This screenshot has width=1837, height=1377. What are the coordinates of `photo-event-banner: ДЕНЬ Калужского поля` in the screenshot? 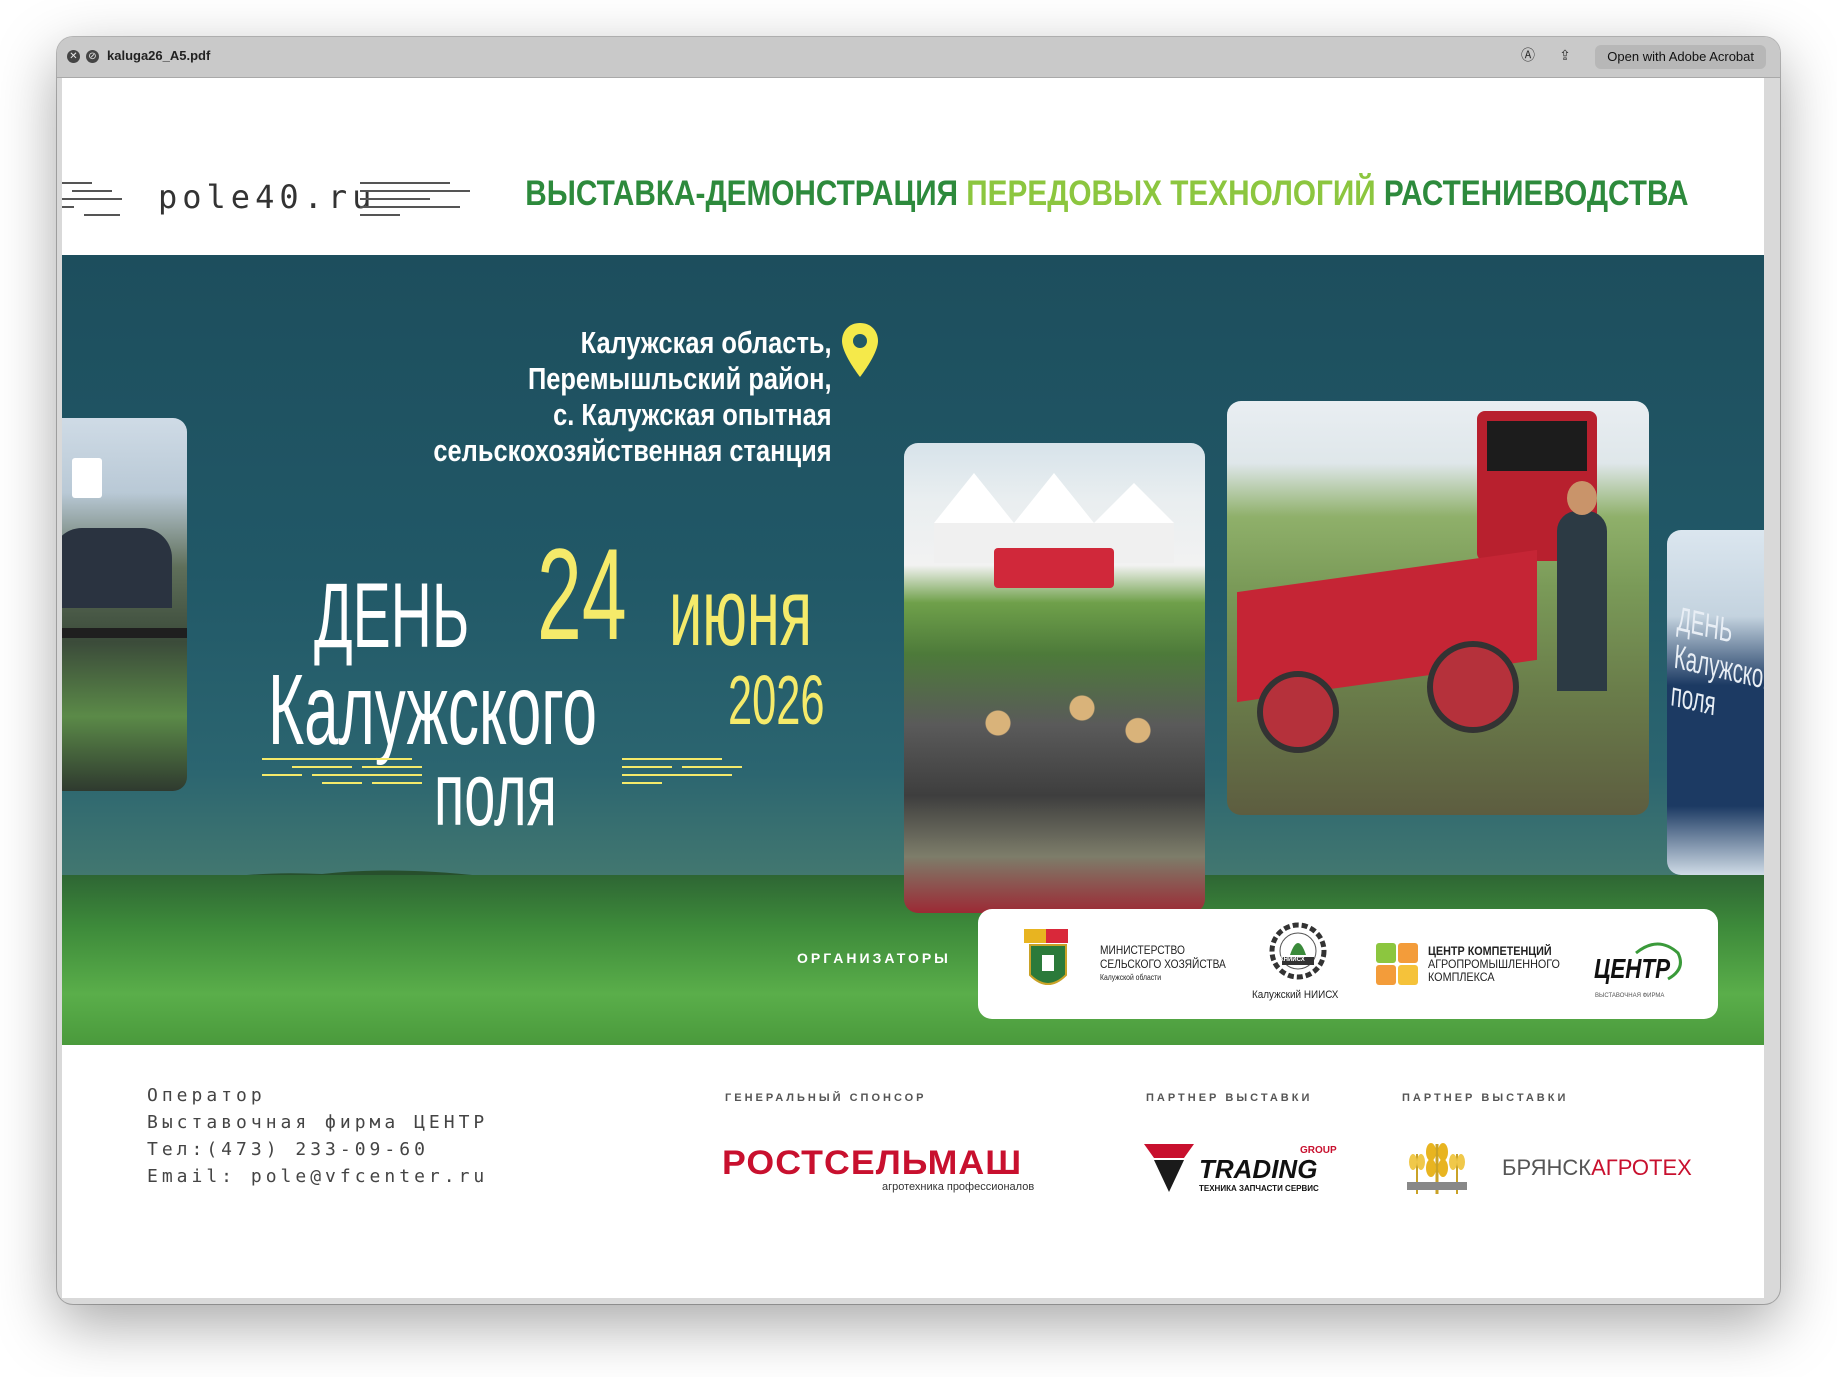 It's located at (1715, 702).